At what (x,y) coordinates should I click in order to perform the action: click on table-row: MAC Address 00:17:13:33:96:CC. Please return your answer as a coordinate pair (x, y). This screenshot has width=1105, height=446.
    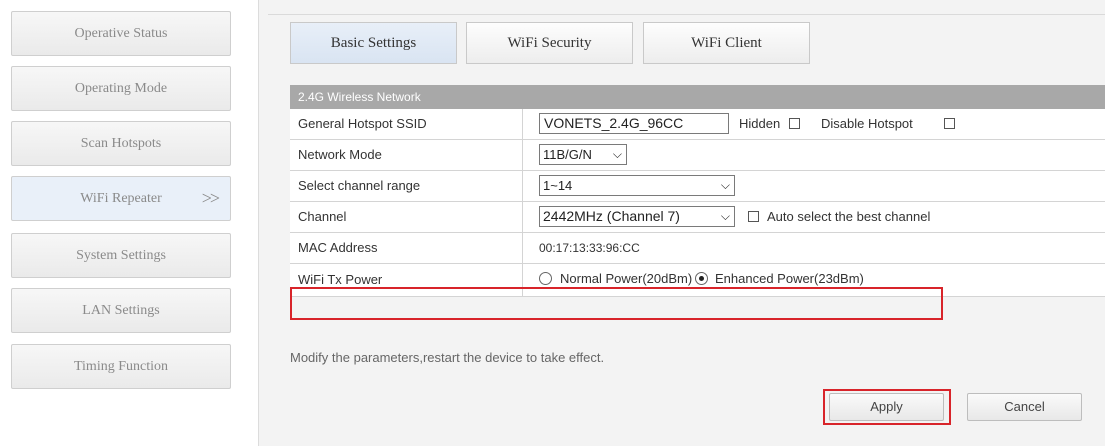
    Looking at the image, I should click on (697, 248).